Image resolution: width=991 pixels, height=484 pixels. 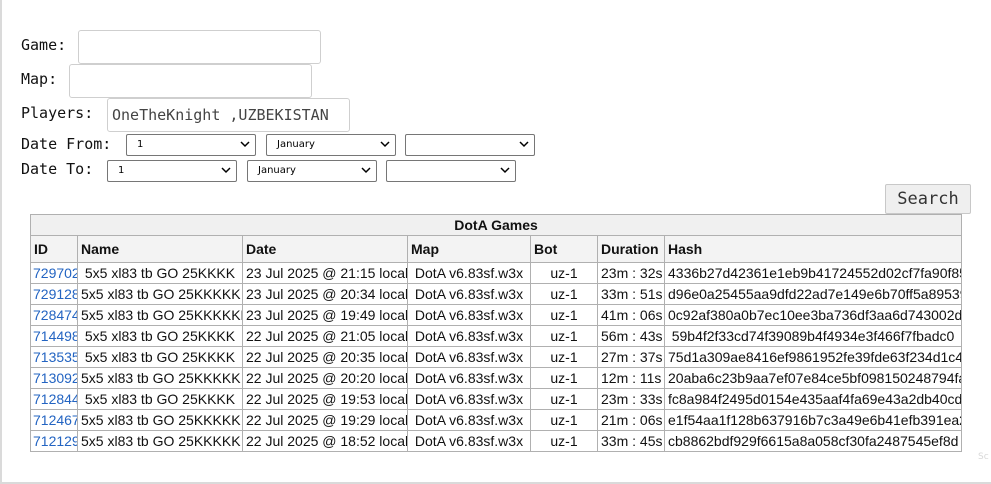 What do you see at coordinates (140, 144) in the screenshot?
I see `date-from-day-value: 1` at bounding box center [140, 144].